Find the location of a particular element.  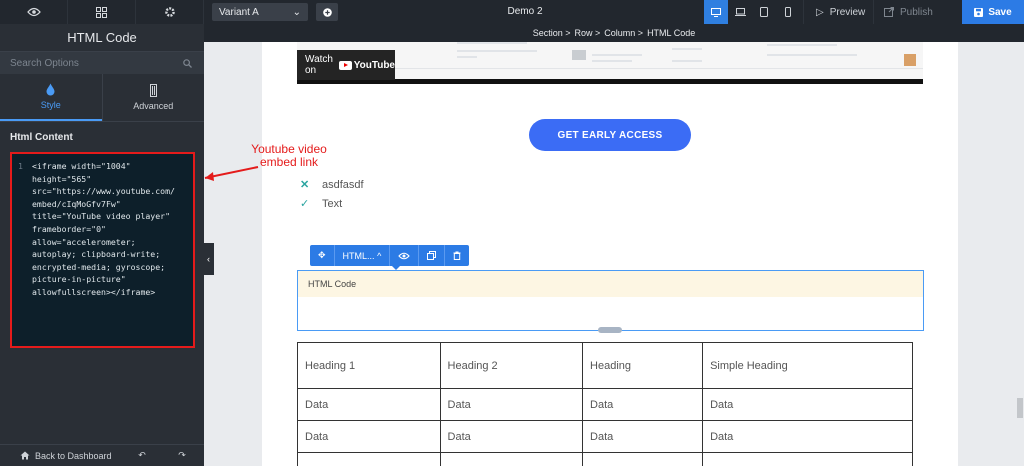

tab-advanced-label: Advanced is located at coordinates (153, 106).